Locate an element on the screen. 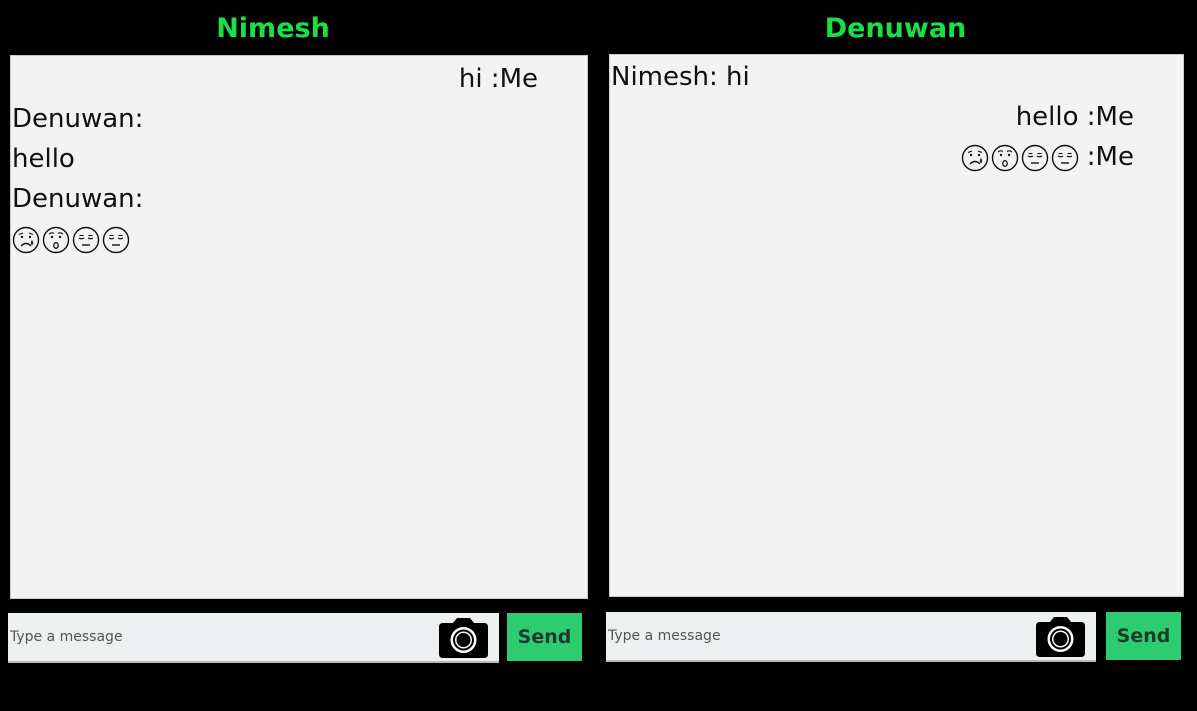  emoji-sender-tag: :Me is located at coordinates (1110, 157).